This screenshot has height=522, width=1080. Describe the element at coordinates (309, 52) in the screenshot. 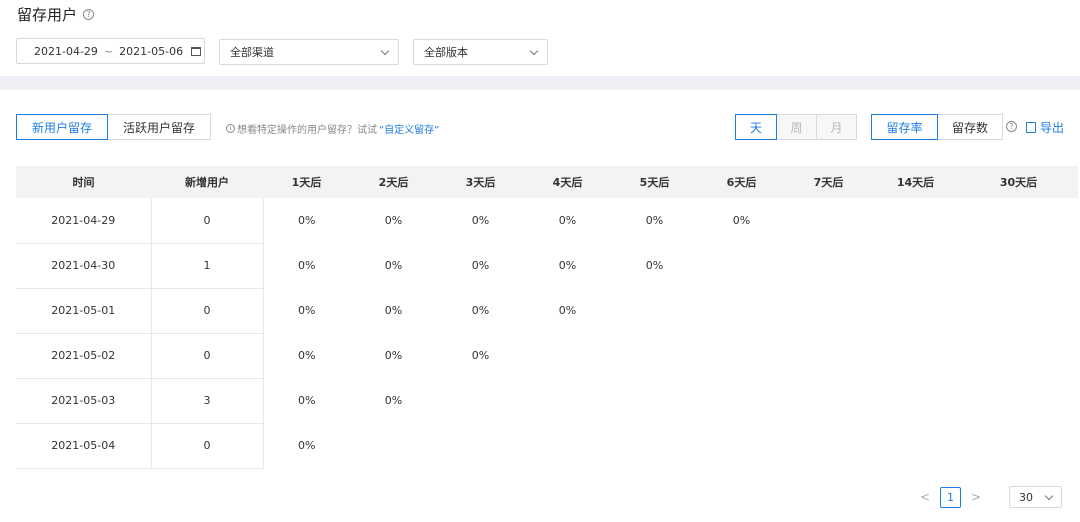

I see `channel-select: 全部渠道` at that location.